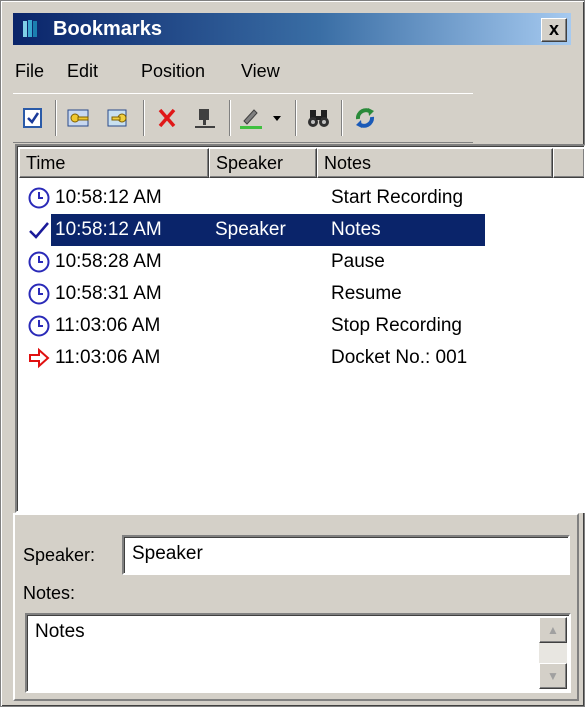 The height and width of the screenshot is (707, 585). What do you see at coordinates (397, 197) in the screenshot?
I see `row-notes: Start Recording` at bounding box center [397, 197].